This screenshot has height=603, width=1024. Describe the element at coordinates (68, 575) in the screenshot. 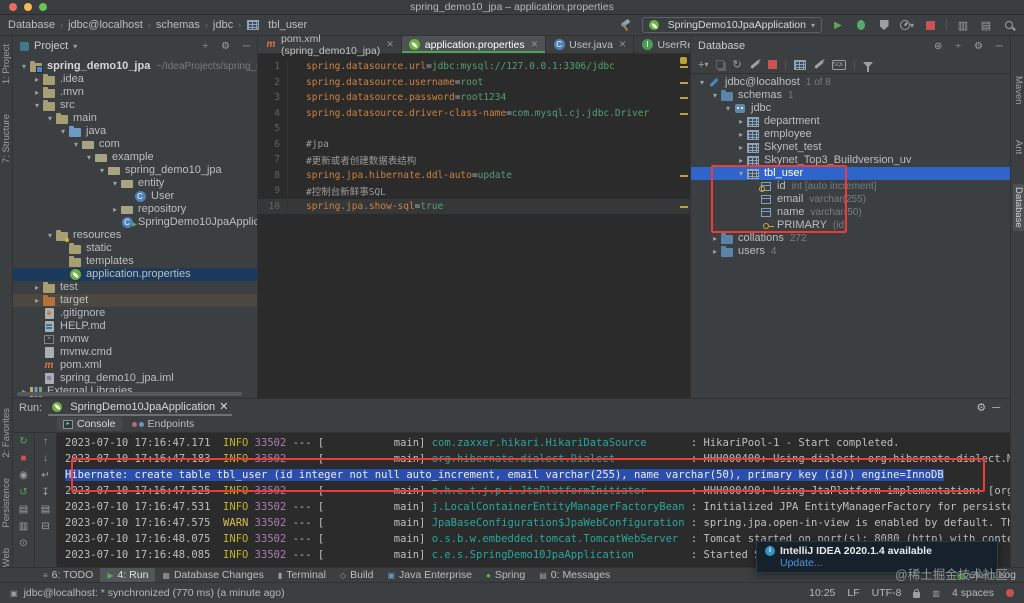

I see `tool-window-button-6-todo: ≡ 6: TODO` at that location.